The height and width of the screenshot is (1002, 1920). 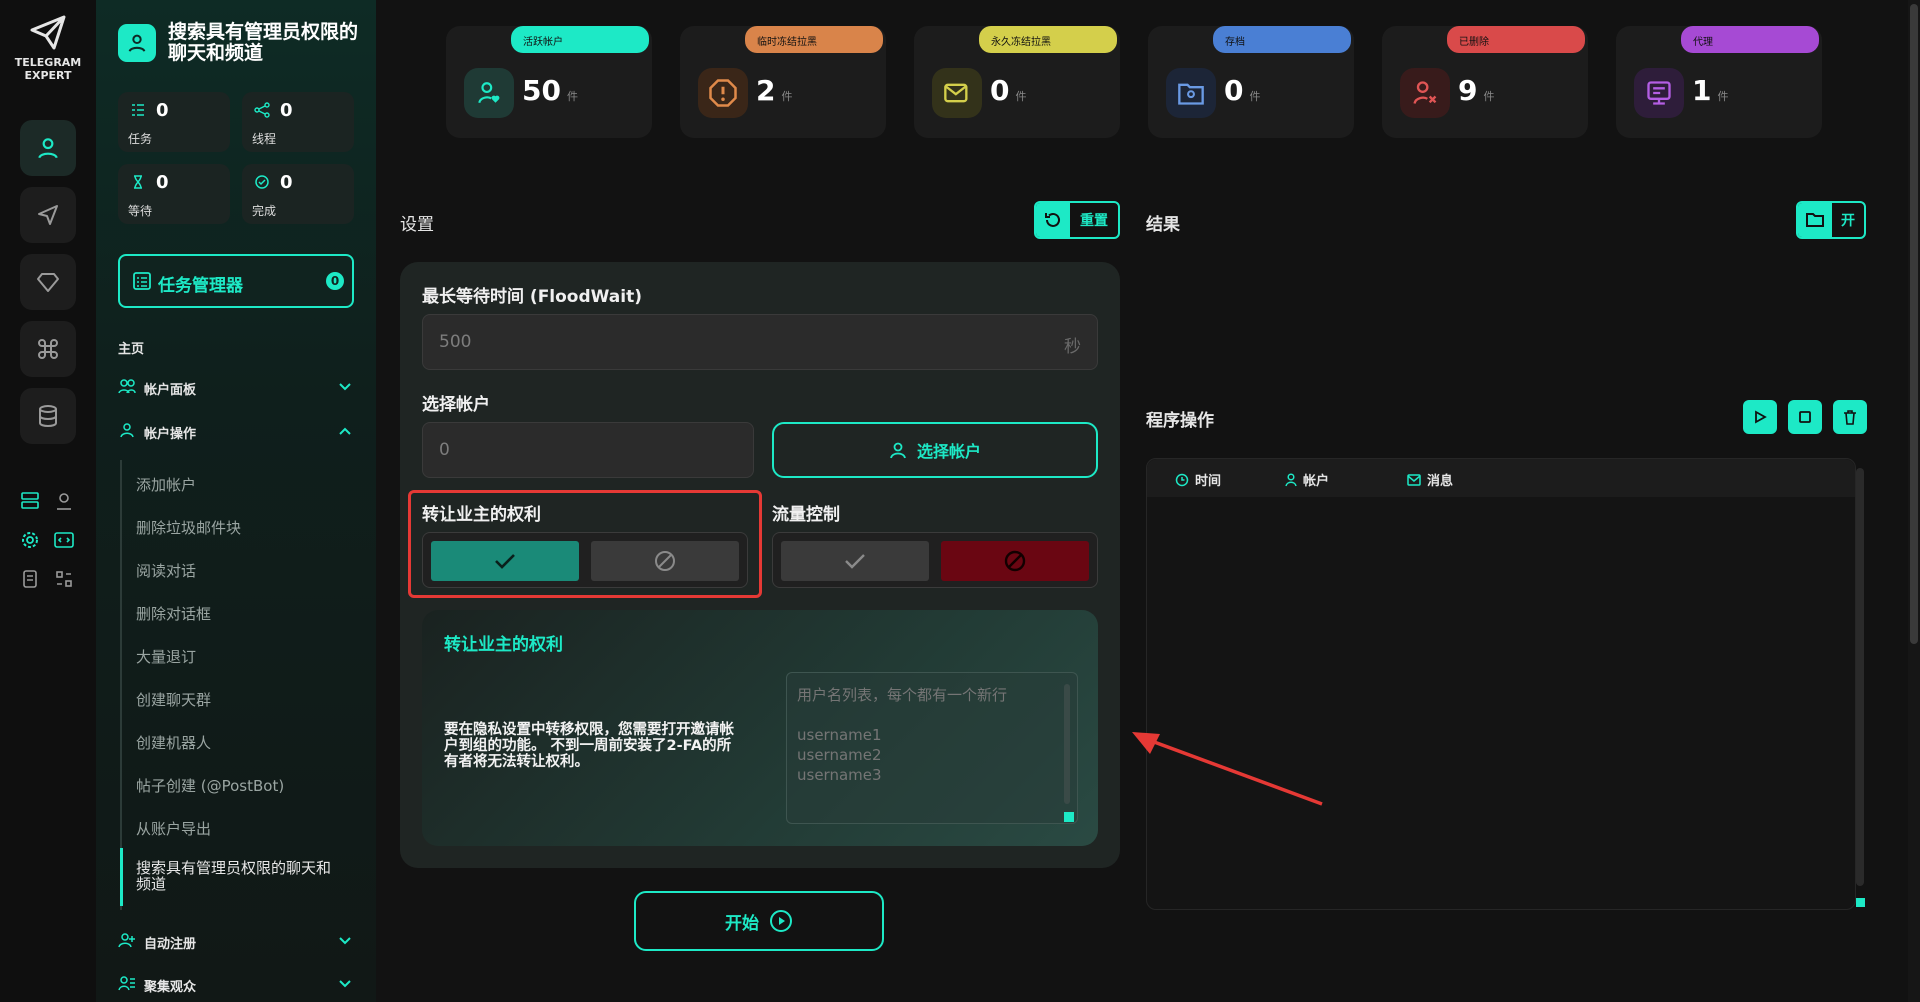 What do you see at coordinates (48, 75) in the screenshot?
I see `logo-line2: EXPERT` at bounding box center [48, 75].